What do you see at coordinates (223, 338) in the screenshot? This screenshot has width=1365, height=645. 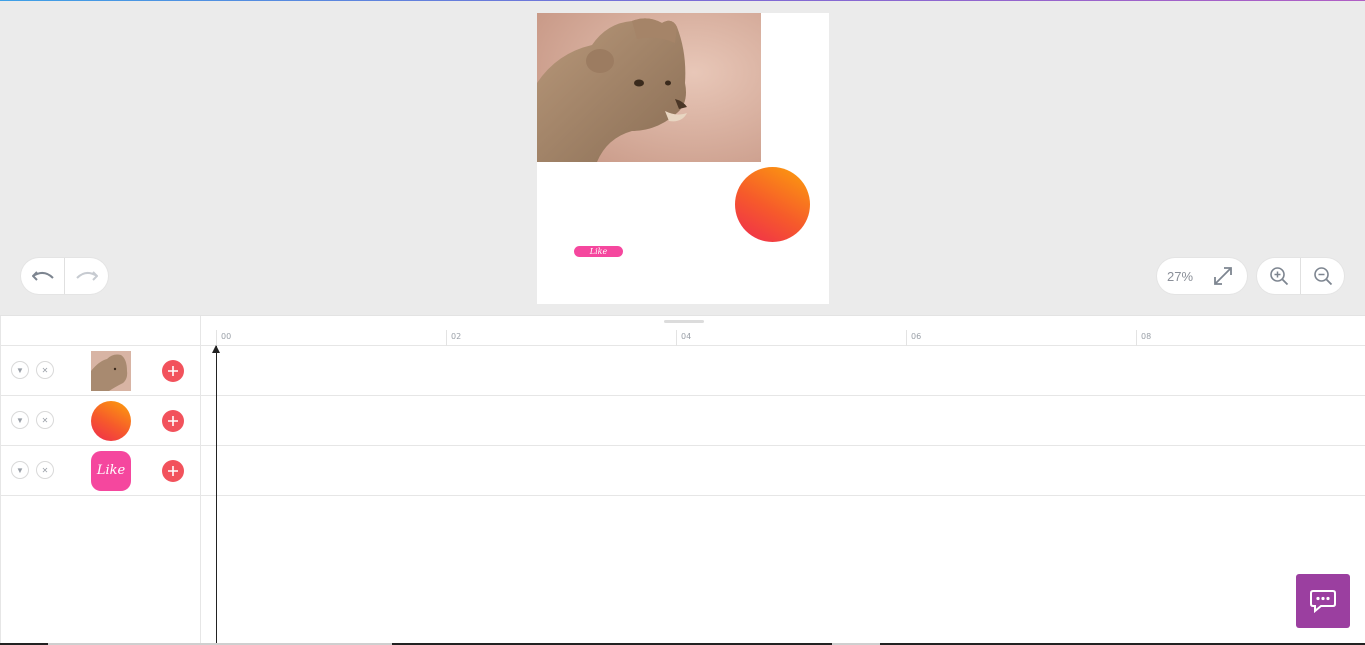 I see `ruler-tick: 00` at bounding box center [223, 338].